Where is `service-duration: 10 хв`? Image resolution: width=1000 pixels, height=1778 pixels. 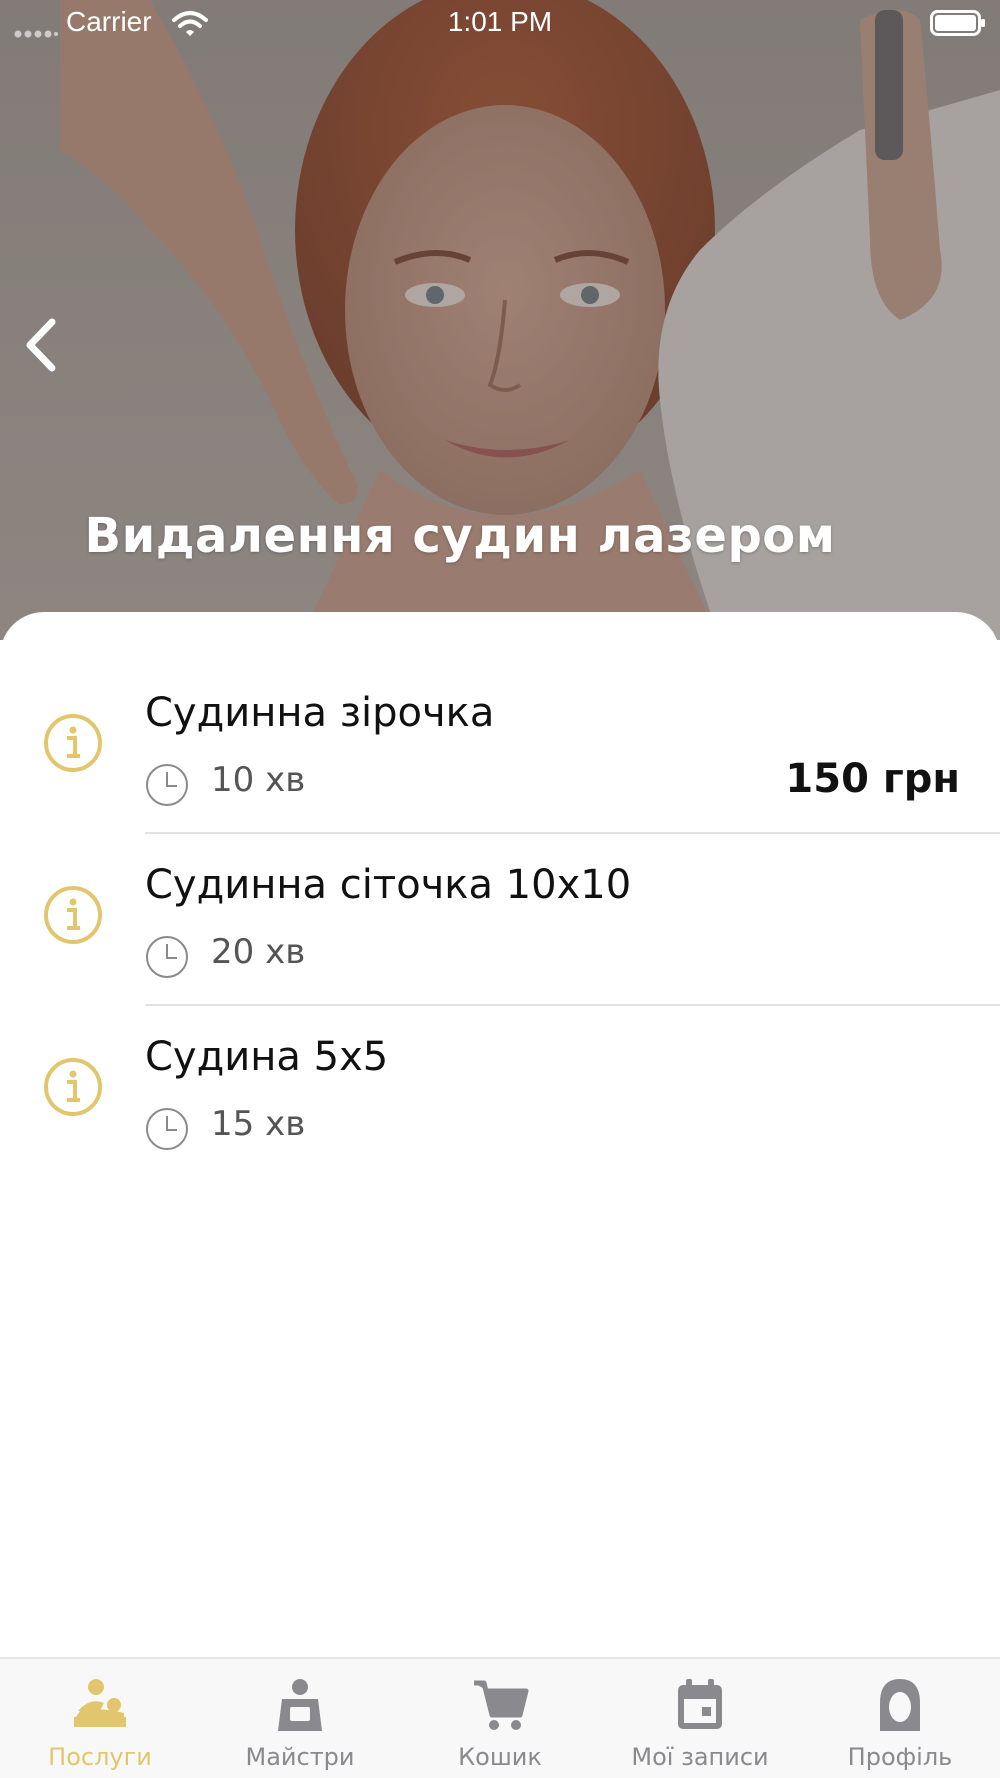
service-duration: 10 хв is located at coordinates (258, 780).